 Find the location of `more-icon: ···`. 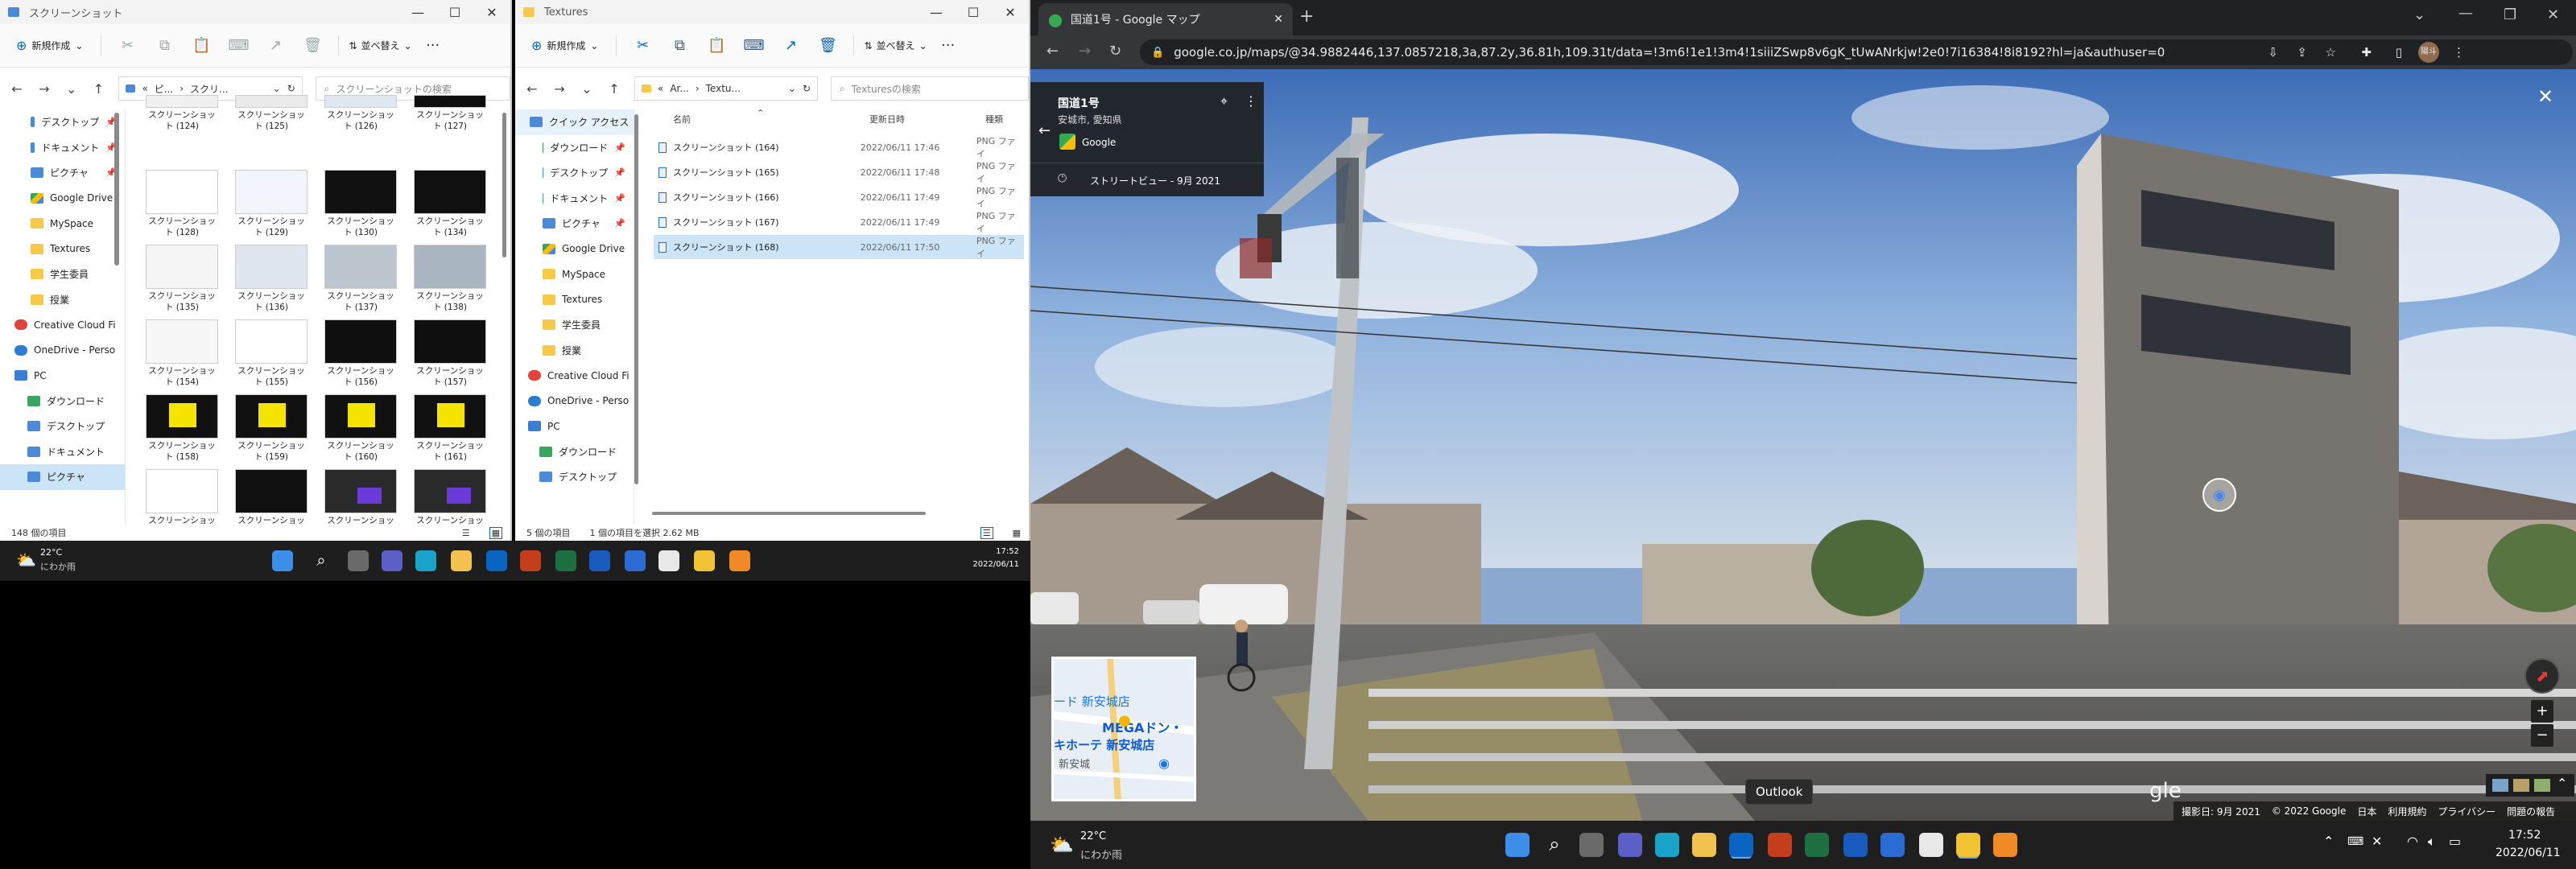

more-icon: ··· is located at coordinates (948, 45).